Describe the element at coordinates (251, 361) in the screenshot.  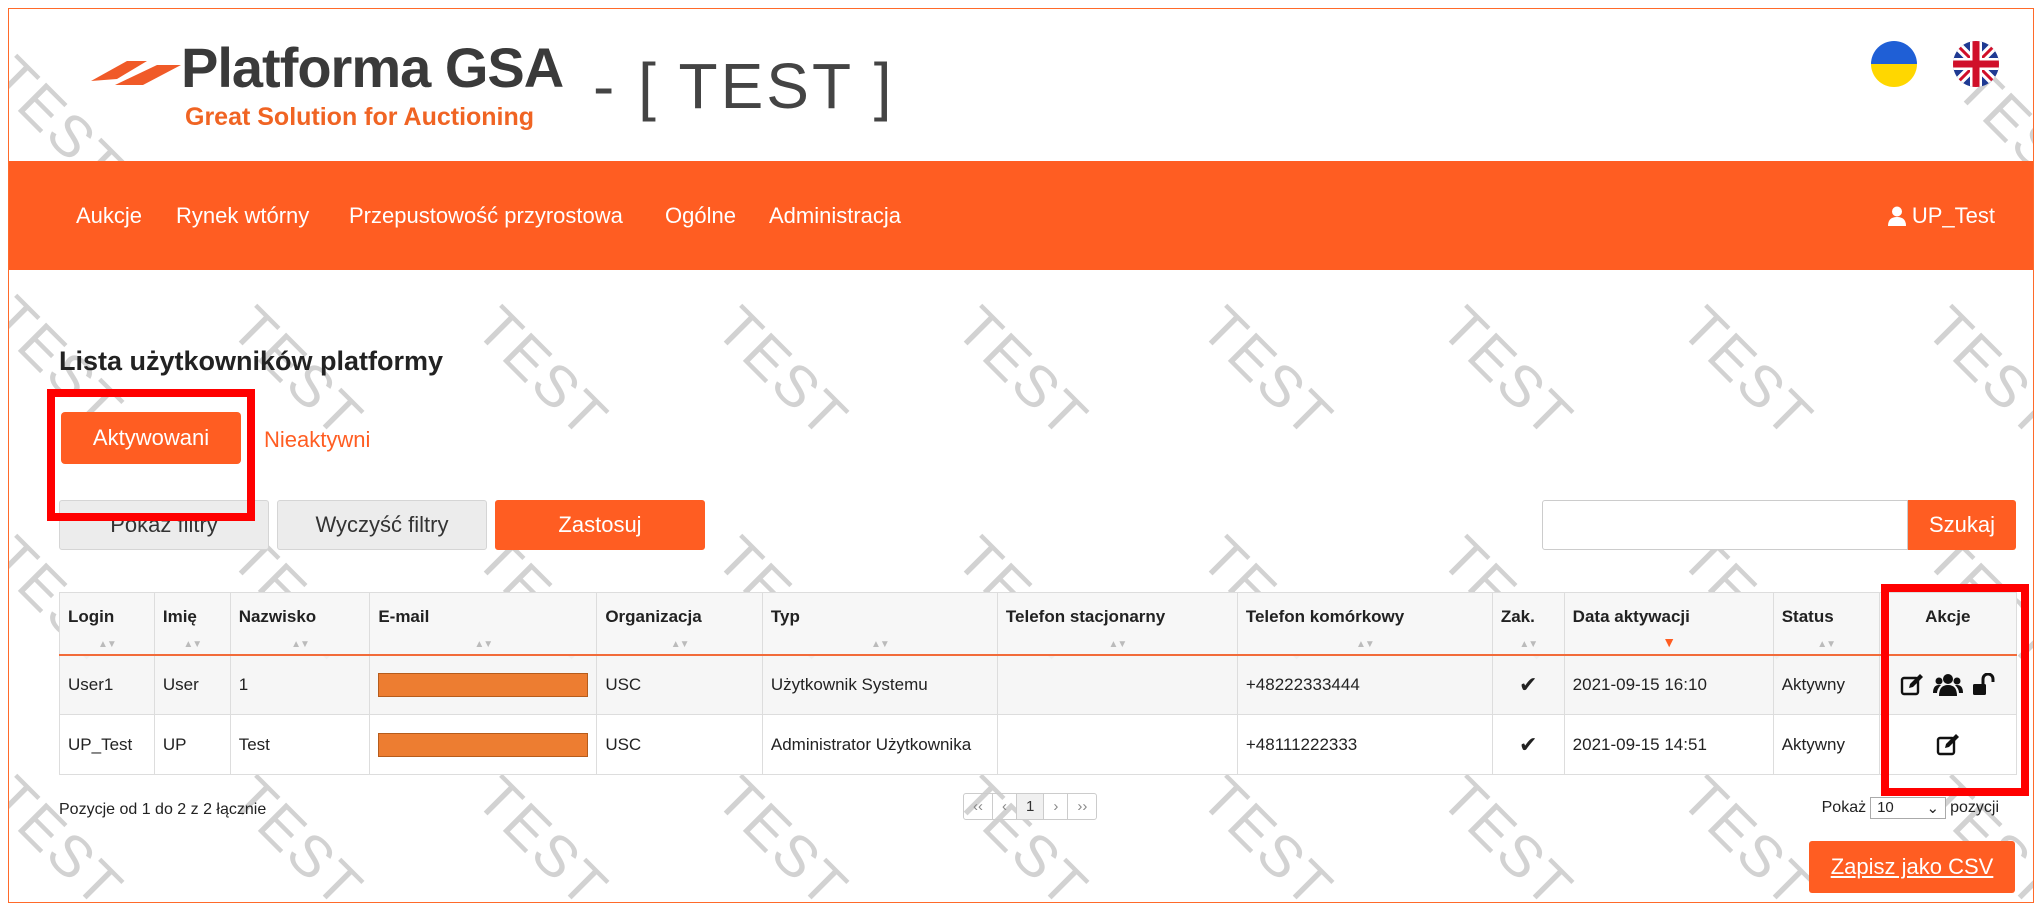
I see `page-title: Lista użytkowników platformy` at that location.